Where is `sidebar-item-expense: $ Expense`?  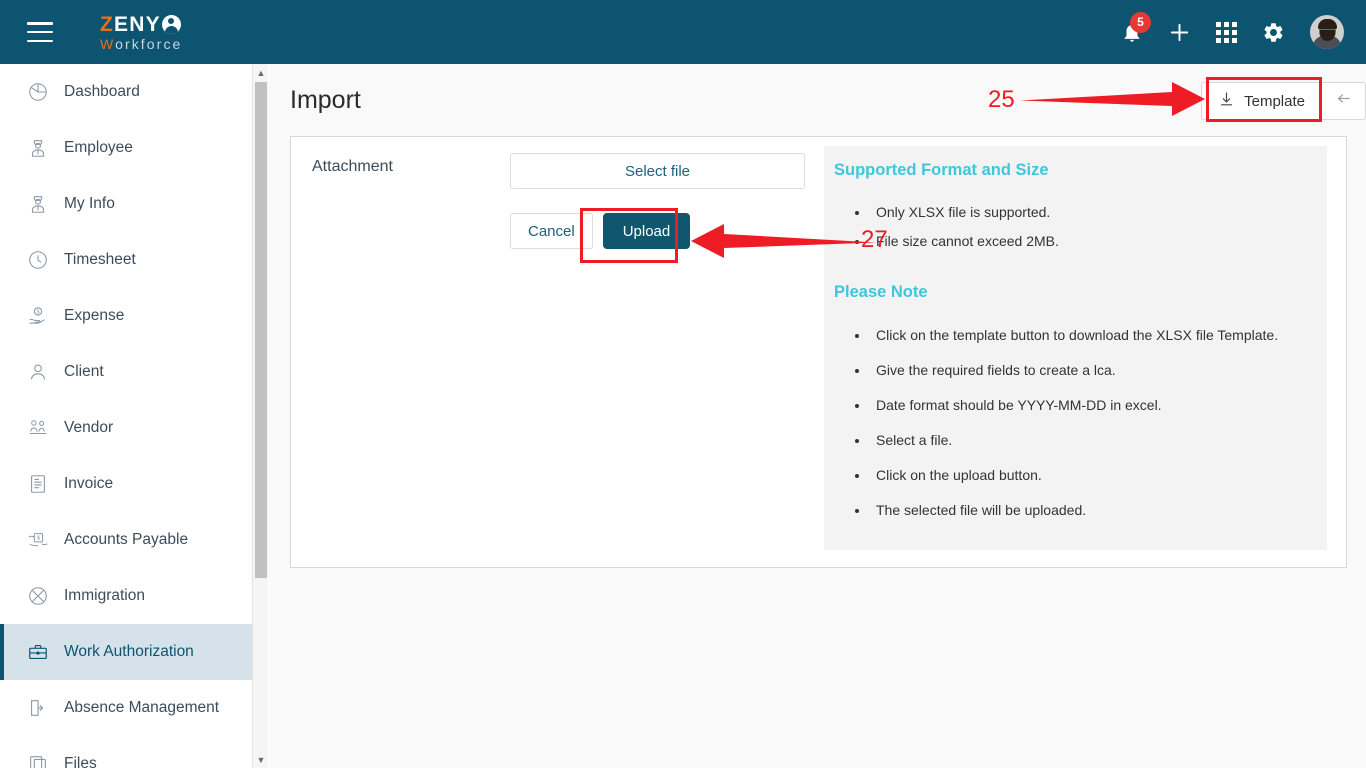
sidebar-item-expense: $ Expense is located at coordinates (126, 316).